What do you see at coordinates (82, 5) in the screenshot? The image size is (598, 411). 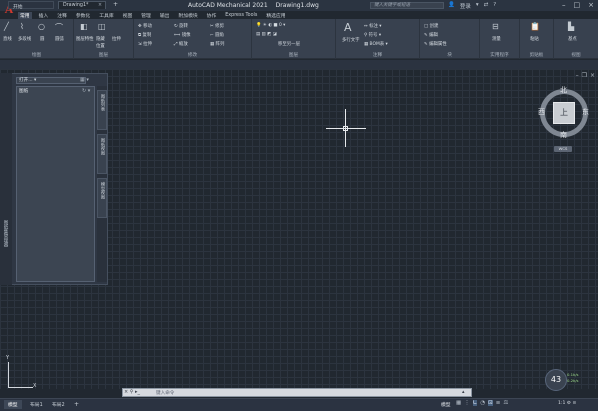 I see `tab-drawing1: Drawing1* ×` at bounding box center [82, 5].